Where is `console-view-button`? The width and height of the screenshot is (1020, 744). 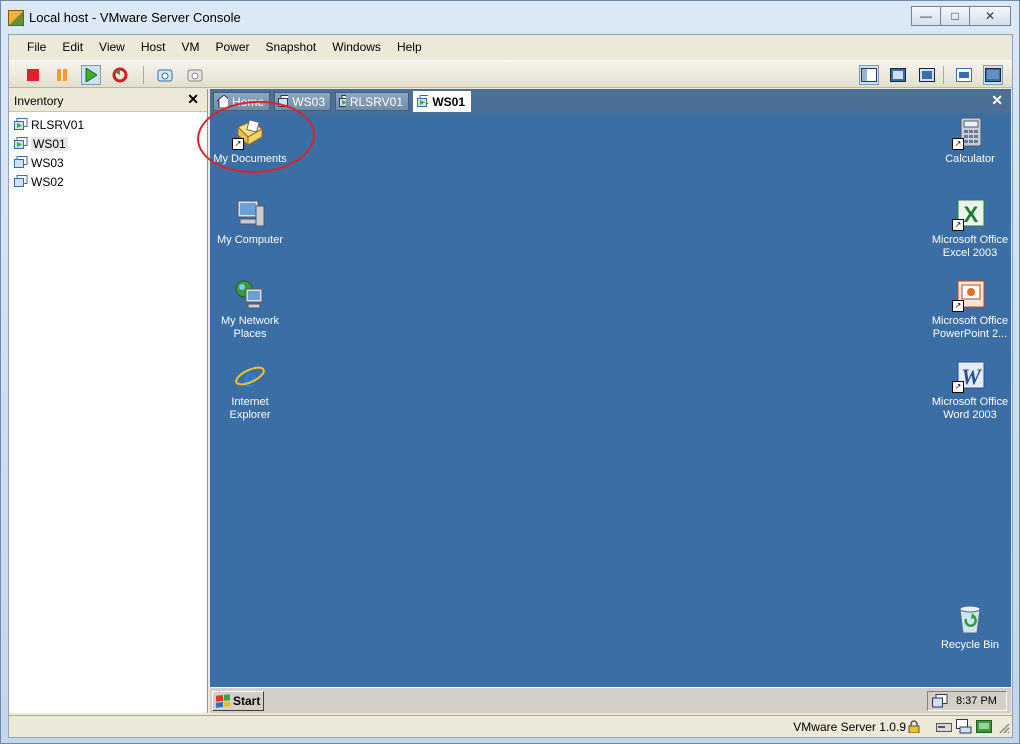 console-view-button is located at coordinates (993, 75).